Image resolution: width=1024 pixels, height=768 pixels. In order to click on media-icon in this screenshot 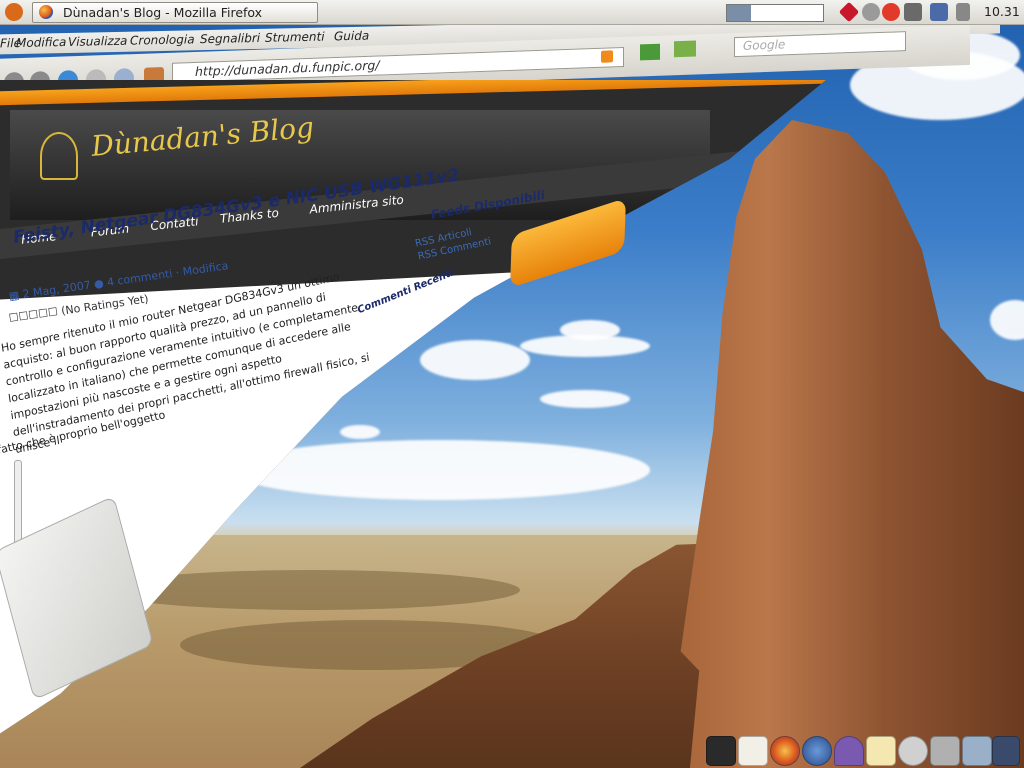, I will do `click(913, 751)`.